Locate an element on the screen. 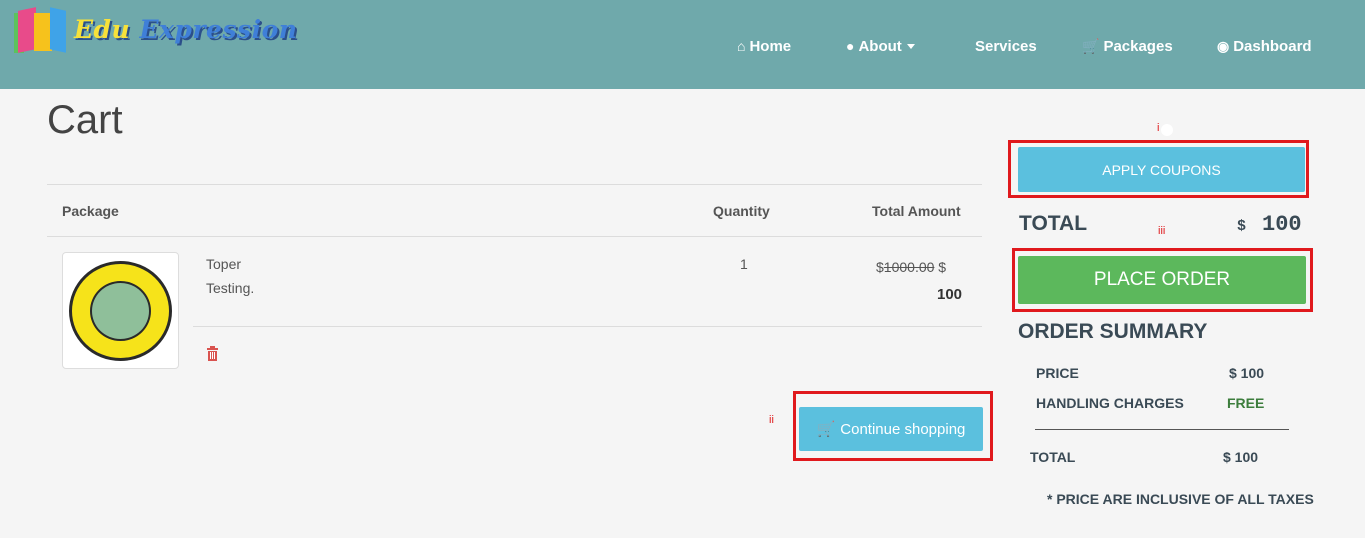  total-label: TOTAL is located at coordinates (1053, 223).